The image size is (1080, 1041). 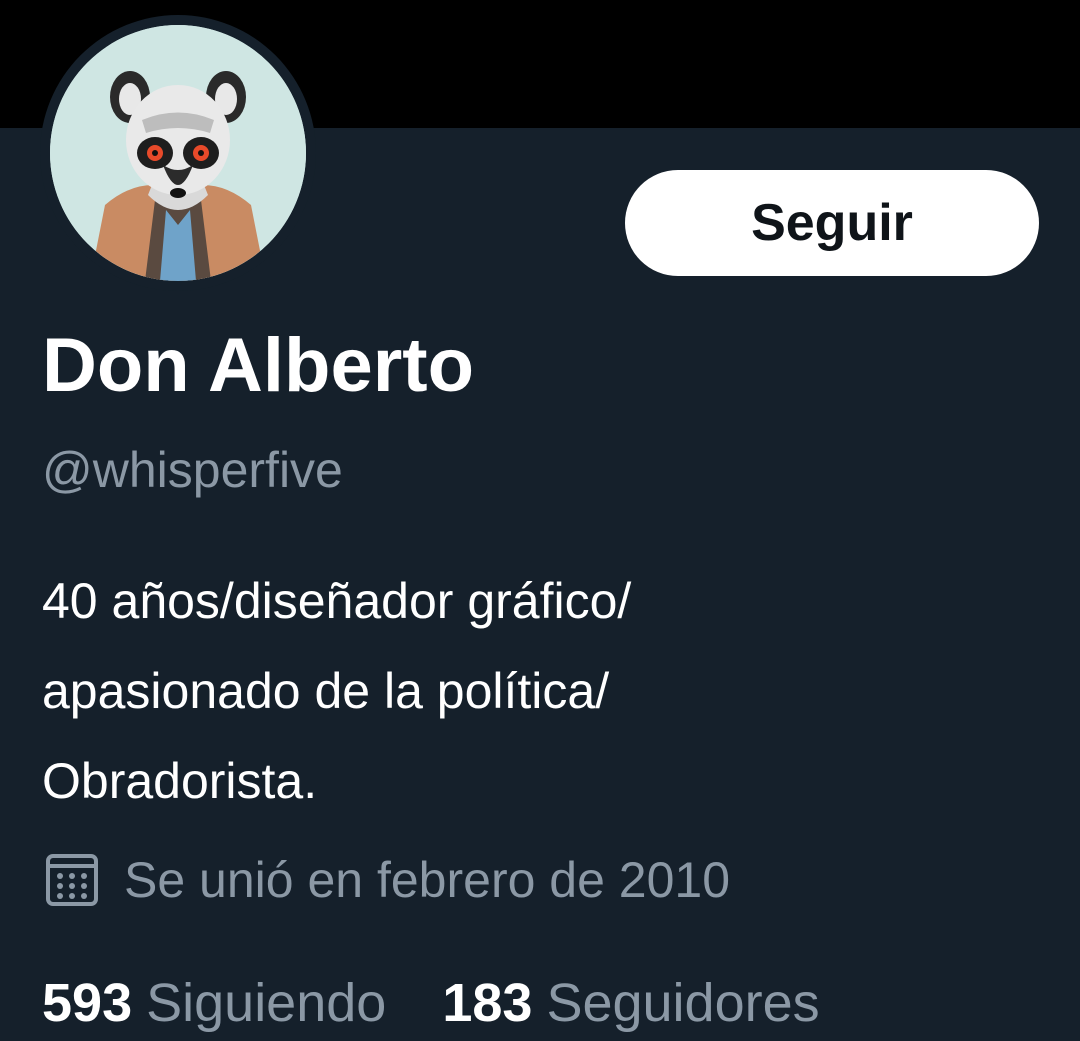 I want to click on followers-link: 183 Seguidores, so click(x=630, y=1003).